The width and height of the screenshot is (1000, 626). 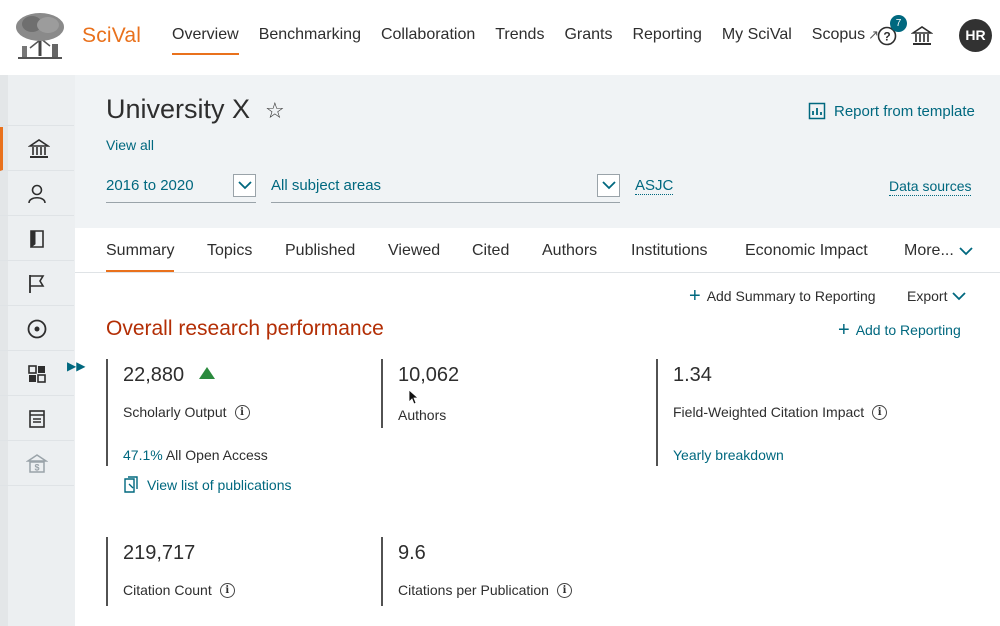 What do you see at coordinates (175, 412) in the screenshot?
I see `scholarly-output-label-text: Scholarly Output` at bounding box center [175, 412].